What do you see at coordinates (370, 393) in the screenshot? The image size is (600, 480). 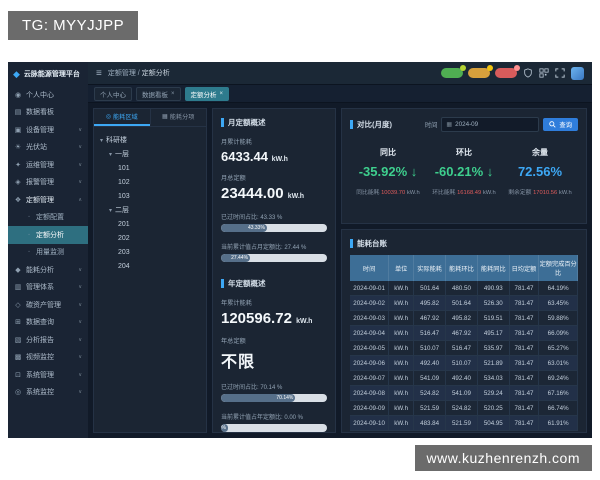 I see `table-cell: 2024-09-08` at bounding box center [370, 393].